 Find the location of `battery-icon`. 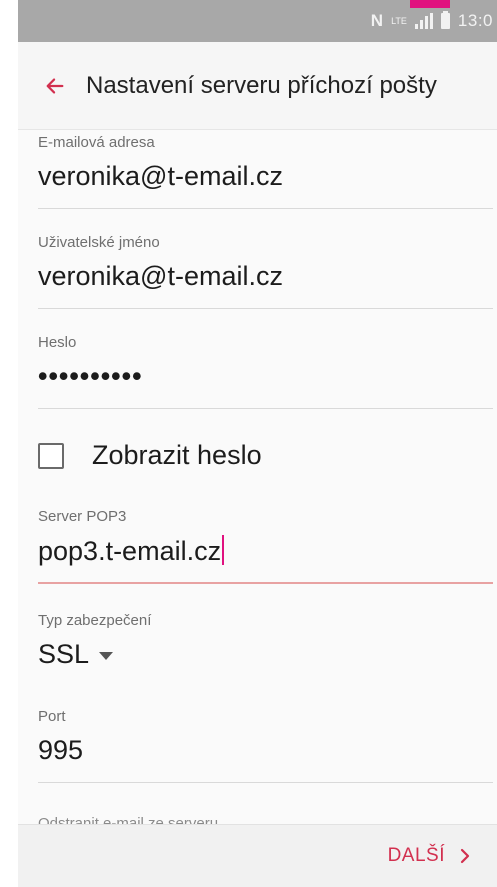

battery-icon is located at coordinates (445, 20).